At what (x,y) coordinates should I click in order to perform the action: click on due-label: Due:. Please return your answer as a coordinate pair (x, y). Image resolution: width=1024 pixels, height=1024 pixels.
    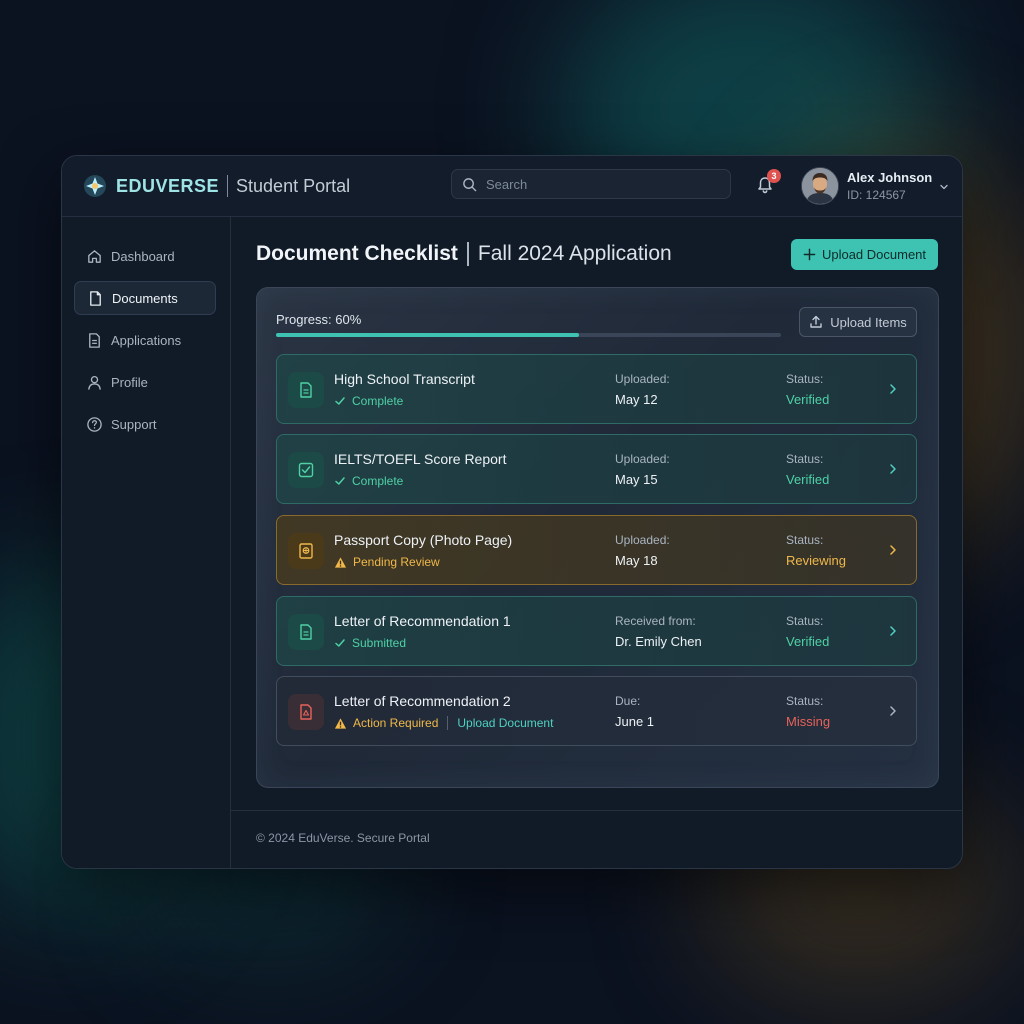
    Looking at the image, I should click on (628, 701).